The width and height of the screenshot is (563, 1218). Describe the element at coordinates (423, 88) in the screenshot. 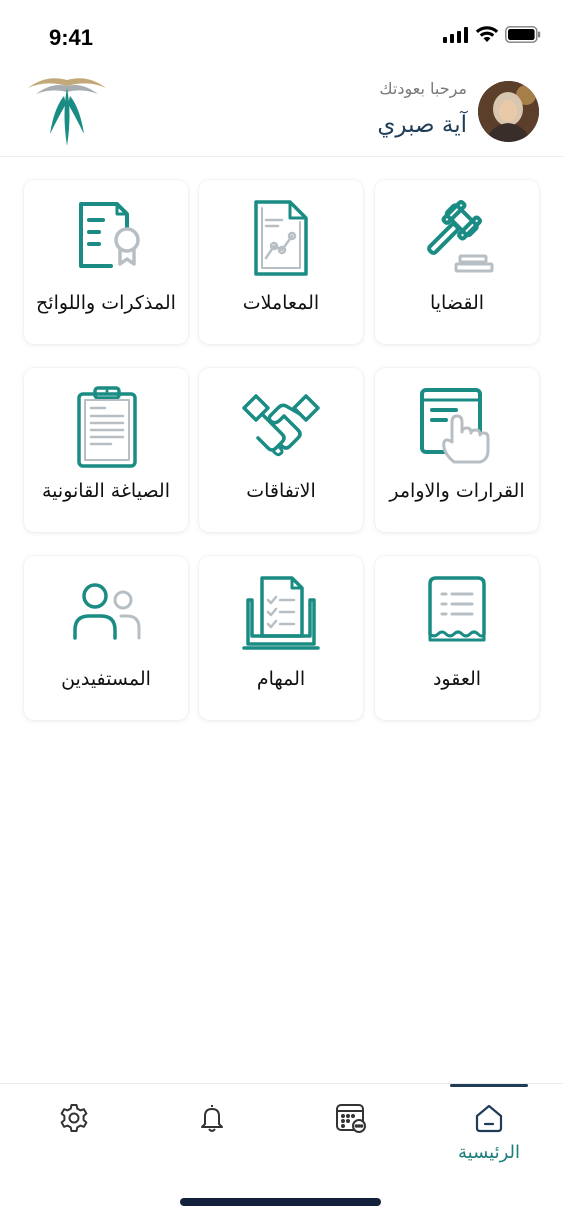

I see `greeting-text: مرحبا بعودتك` at that location.